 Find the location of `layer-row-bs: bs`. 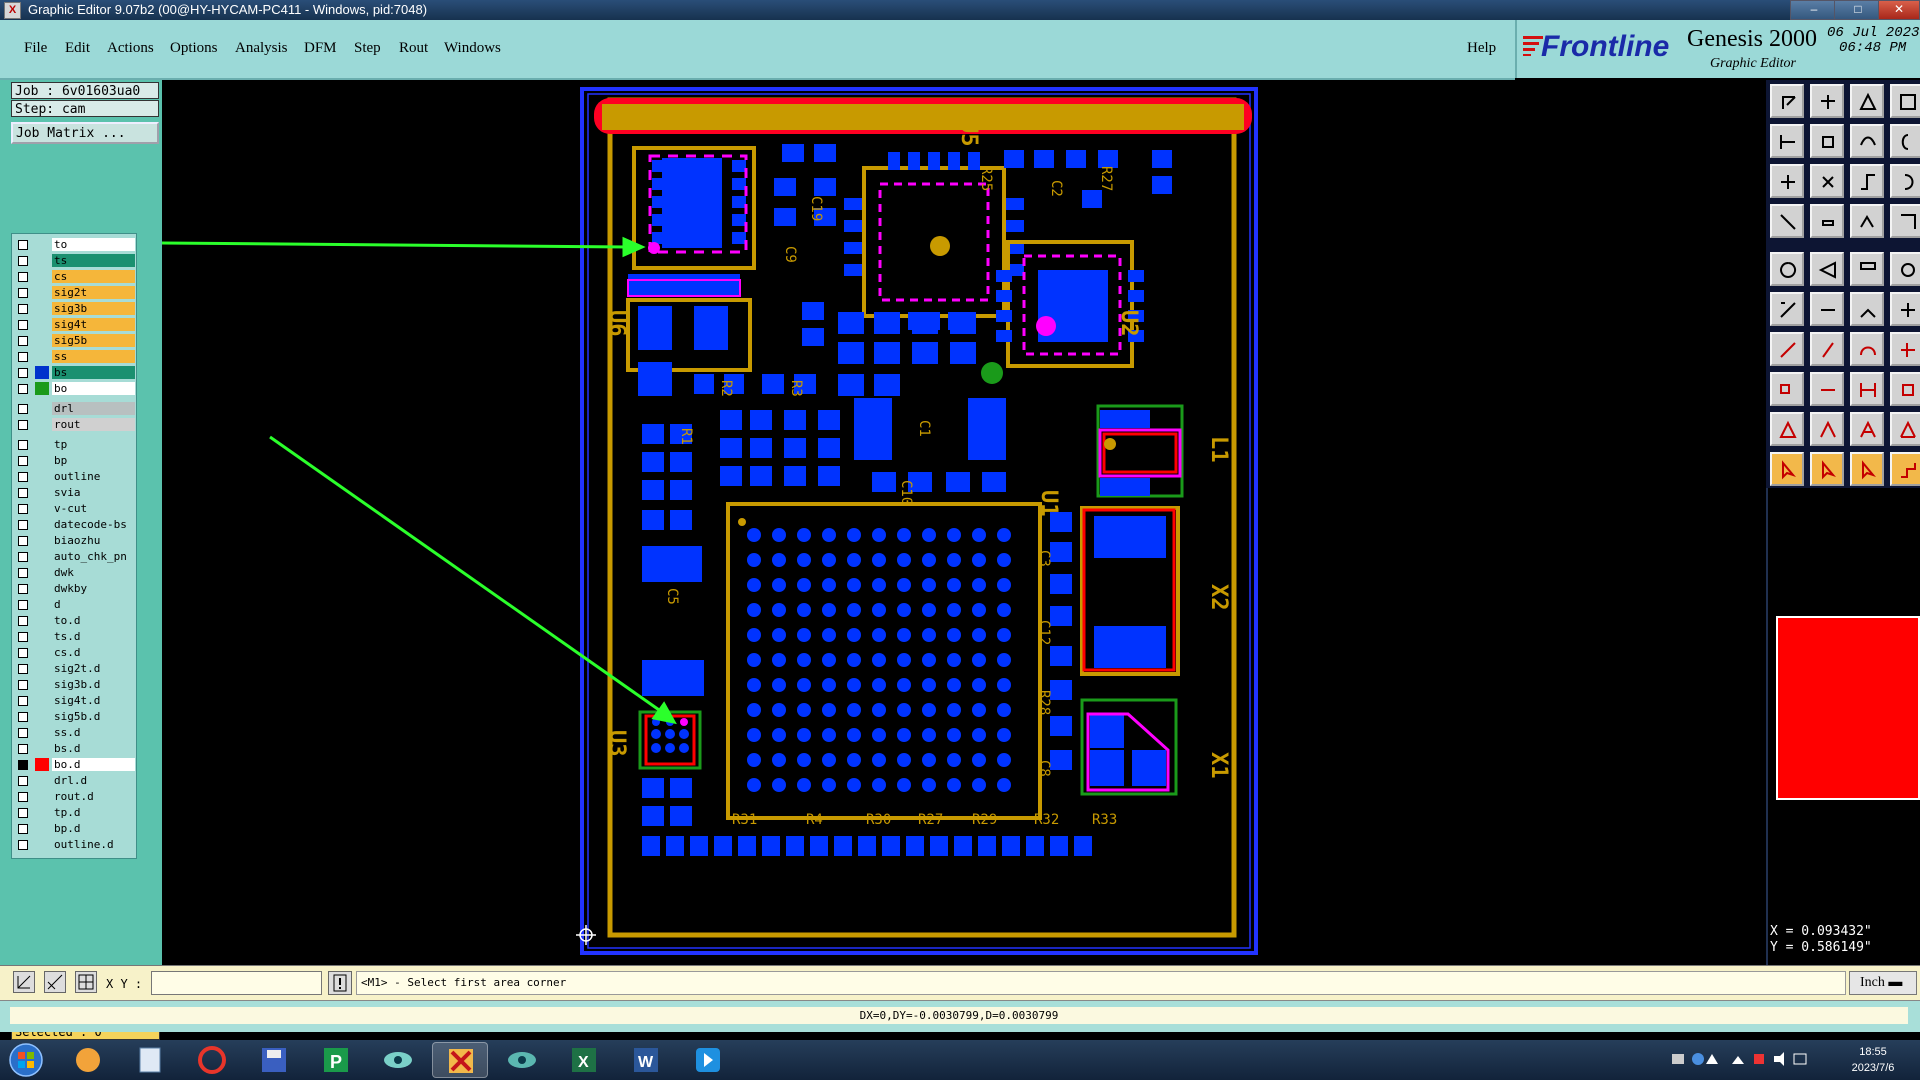

layer-row-bs: bs is located at coordinates (75, 373).